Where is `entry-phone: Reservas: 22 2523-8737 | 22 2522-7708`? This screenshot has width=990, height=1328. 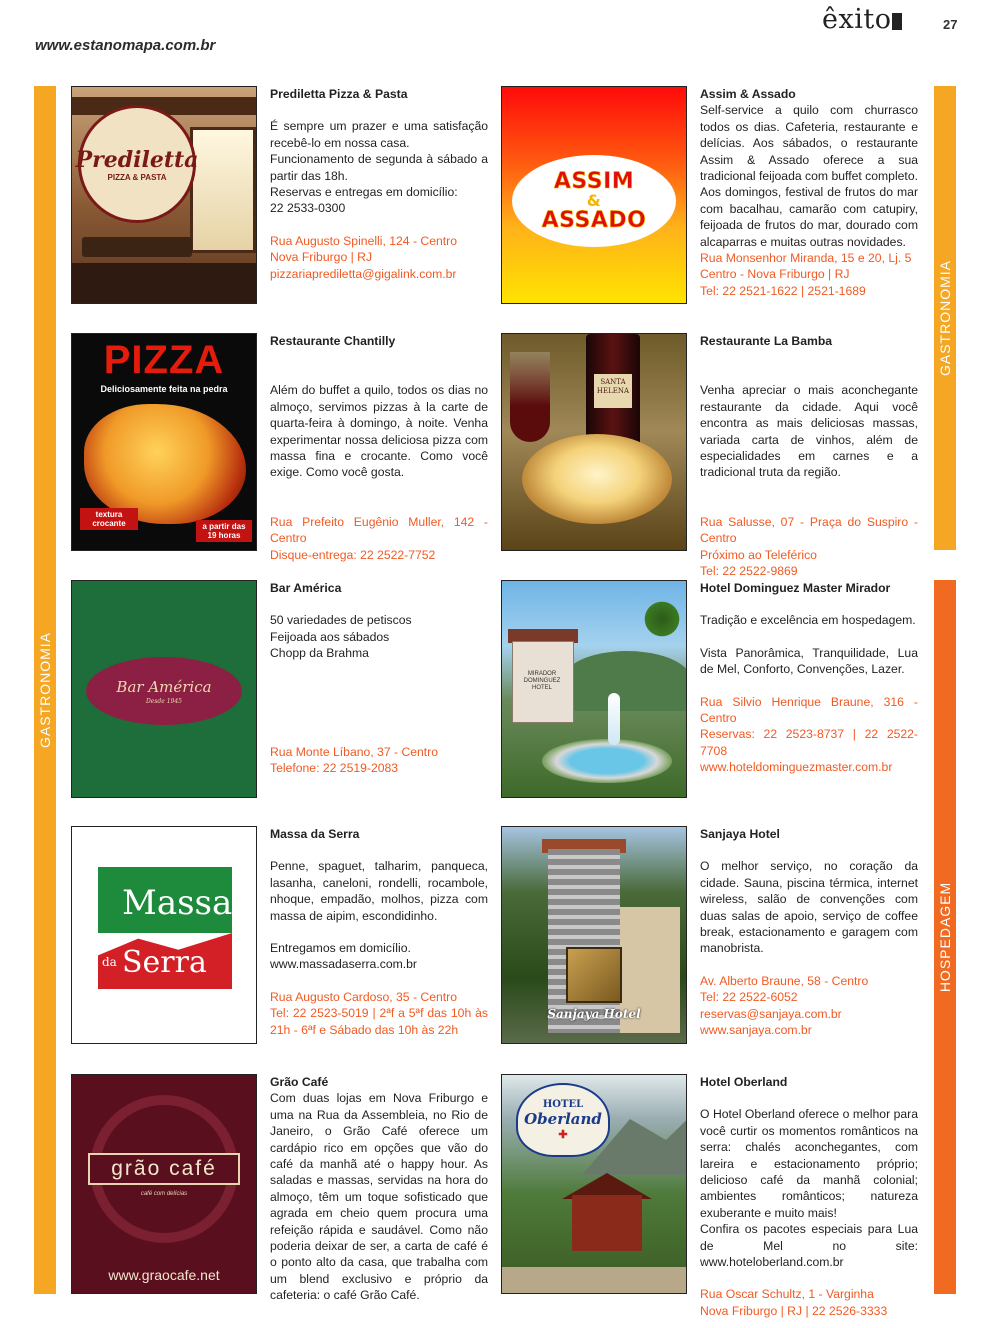 entry-phone: Reservas: 22 2523-8737 | 22 2522-7708 is located at coordinates (809, 742).